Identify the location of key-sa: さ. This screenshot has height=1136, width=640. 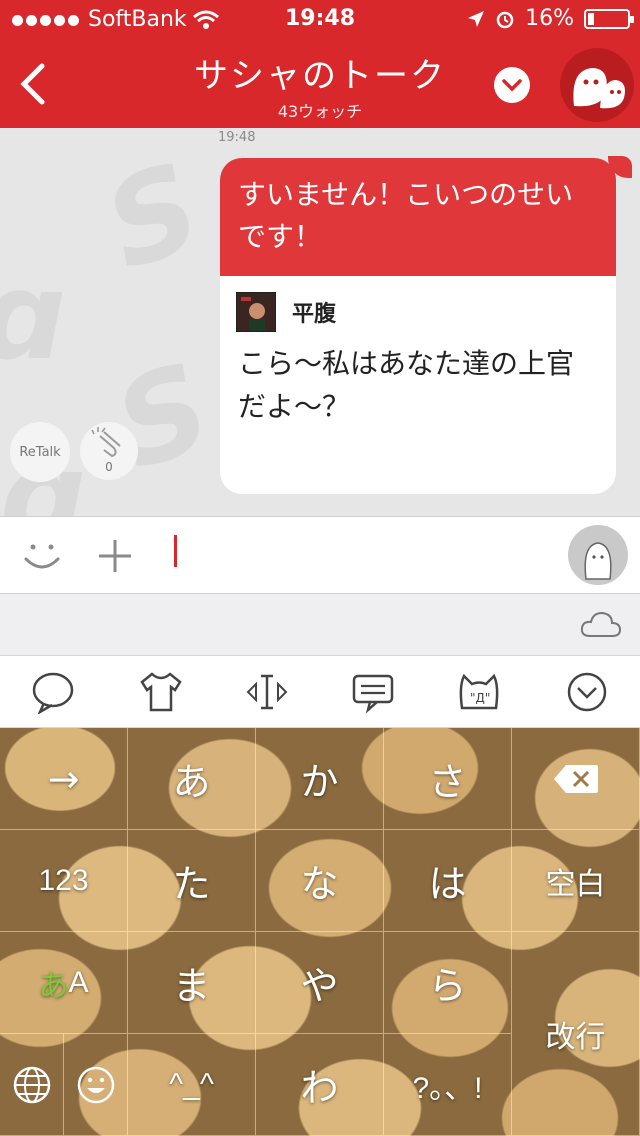
(448, 779).